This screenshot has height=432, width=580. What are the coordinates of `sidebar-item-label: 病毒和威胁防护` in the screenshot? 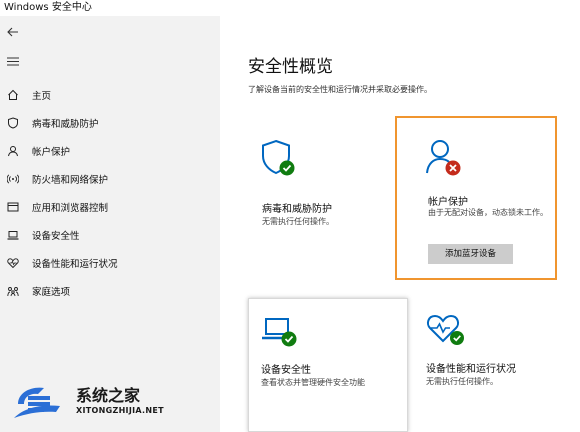 It's located at (65, 124).